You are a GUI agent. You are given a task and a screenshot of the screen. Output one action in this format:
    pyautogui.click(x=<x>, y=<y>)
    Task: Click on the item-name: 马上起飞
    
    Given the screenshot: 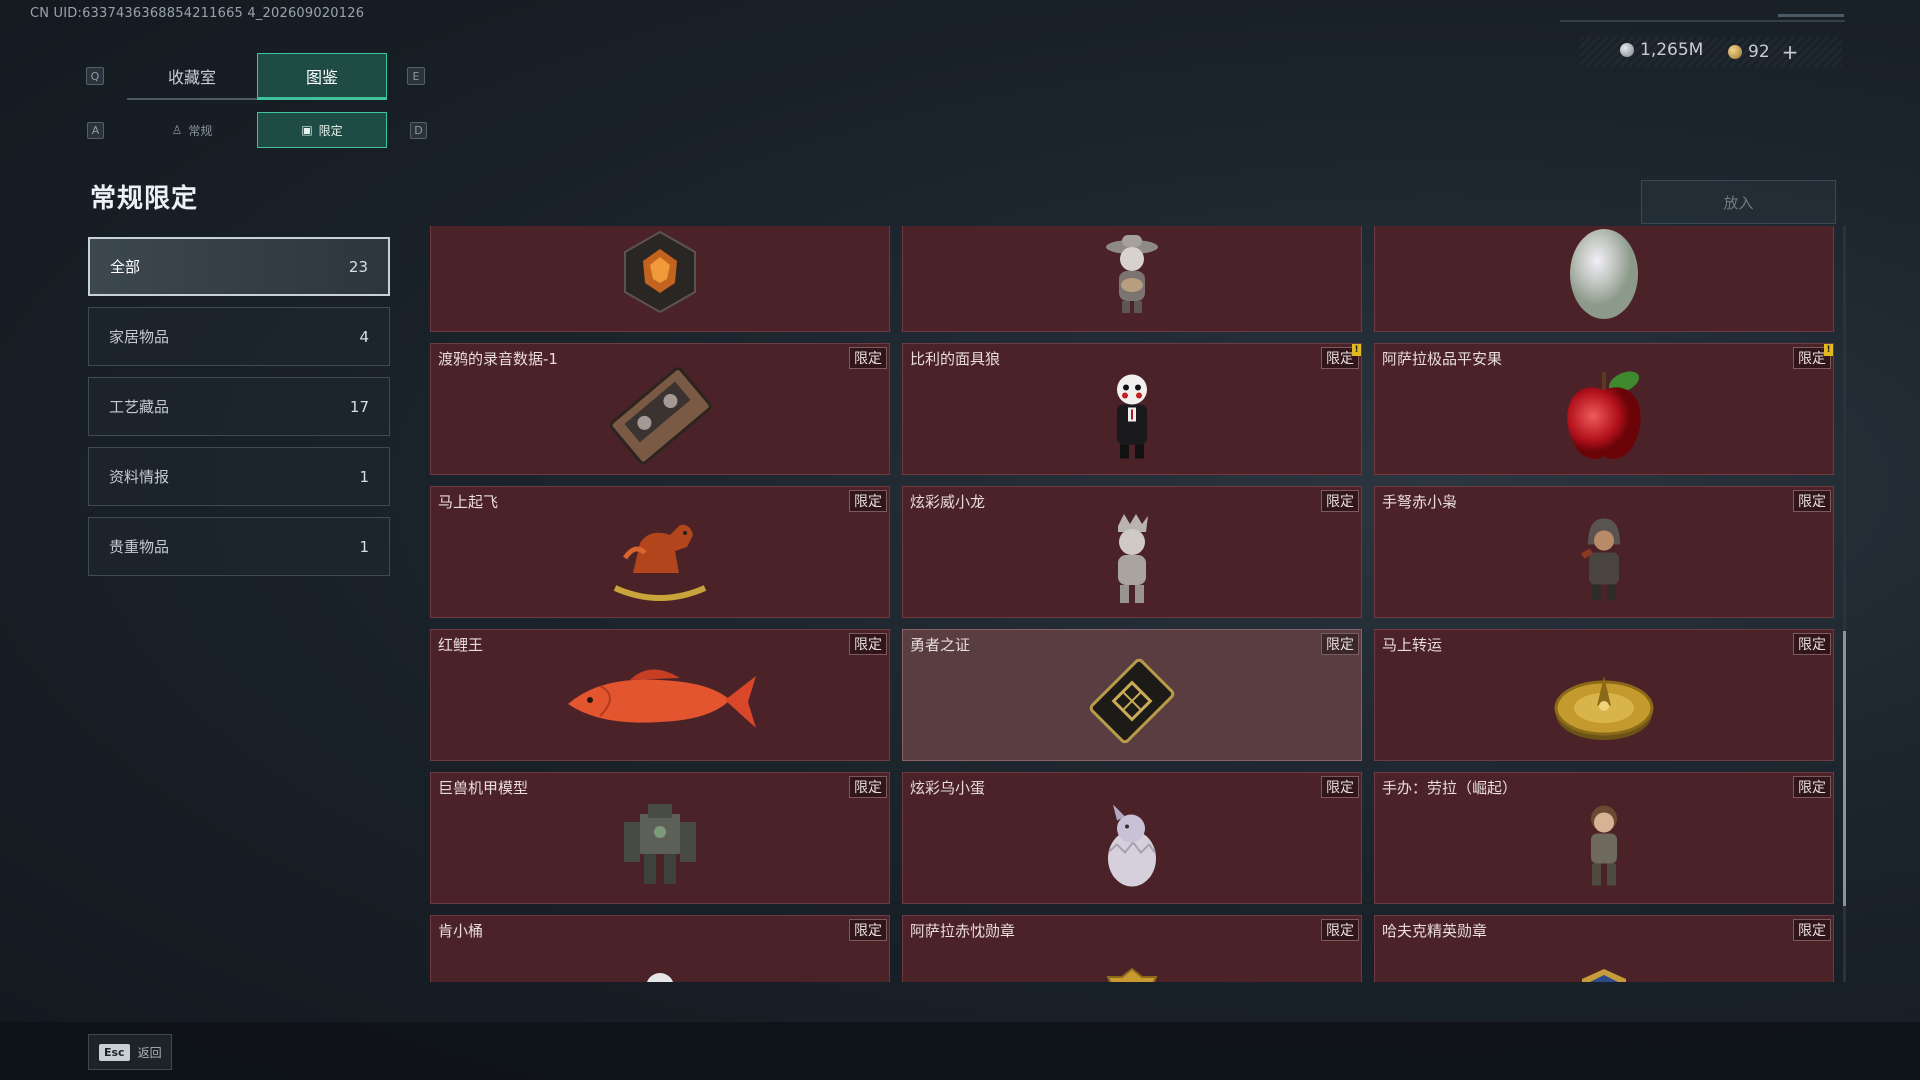 What is the action you would take?
    pyautogui.click(x=468, y=502)
    